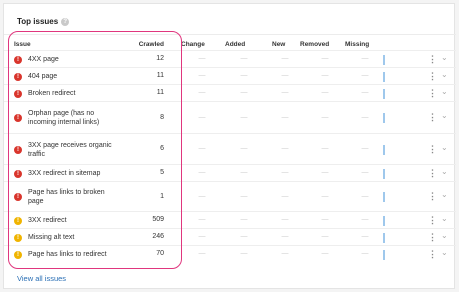 The width and height of the screenshot is (459, 292). Describe the element at coordinates (314, 44) in the screenshot. I see `column-header-removed: Removed` at that location.